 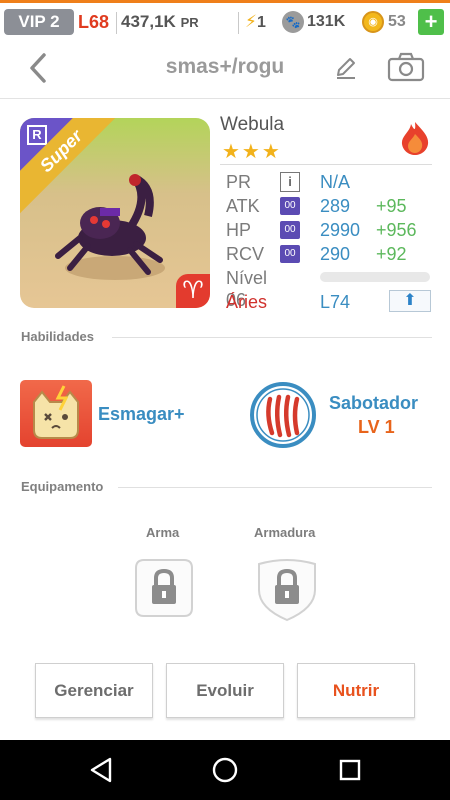 I want to click on stat-value: 2990, so click(x=340, y=230).